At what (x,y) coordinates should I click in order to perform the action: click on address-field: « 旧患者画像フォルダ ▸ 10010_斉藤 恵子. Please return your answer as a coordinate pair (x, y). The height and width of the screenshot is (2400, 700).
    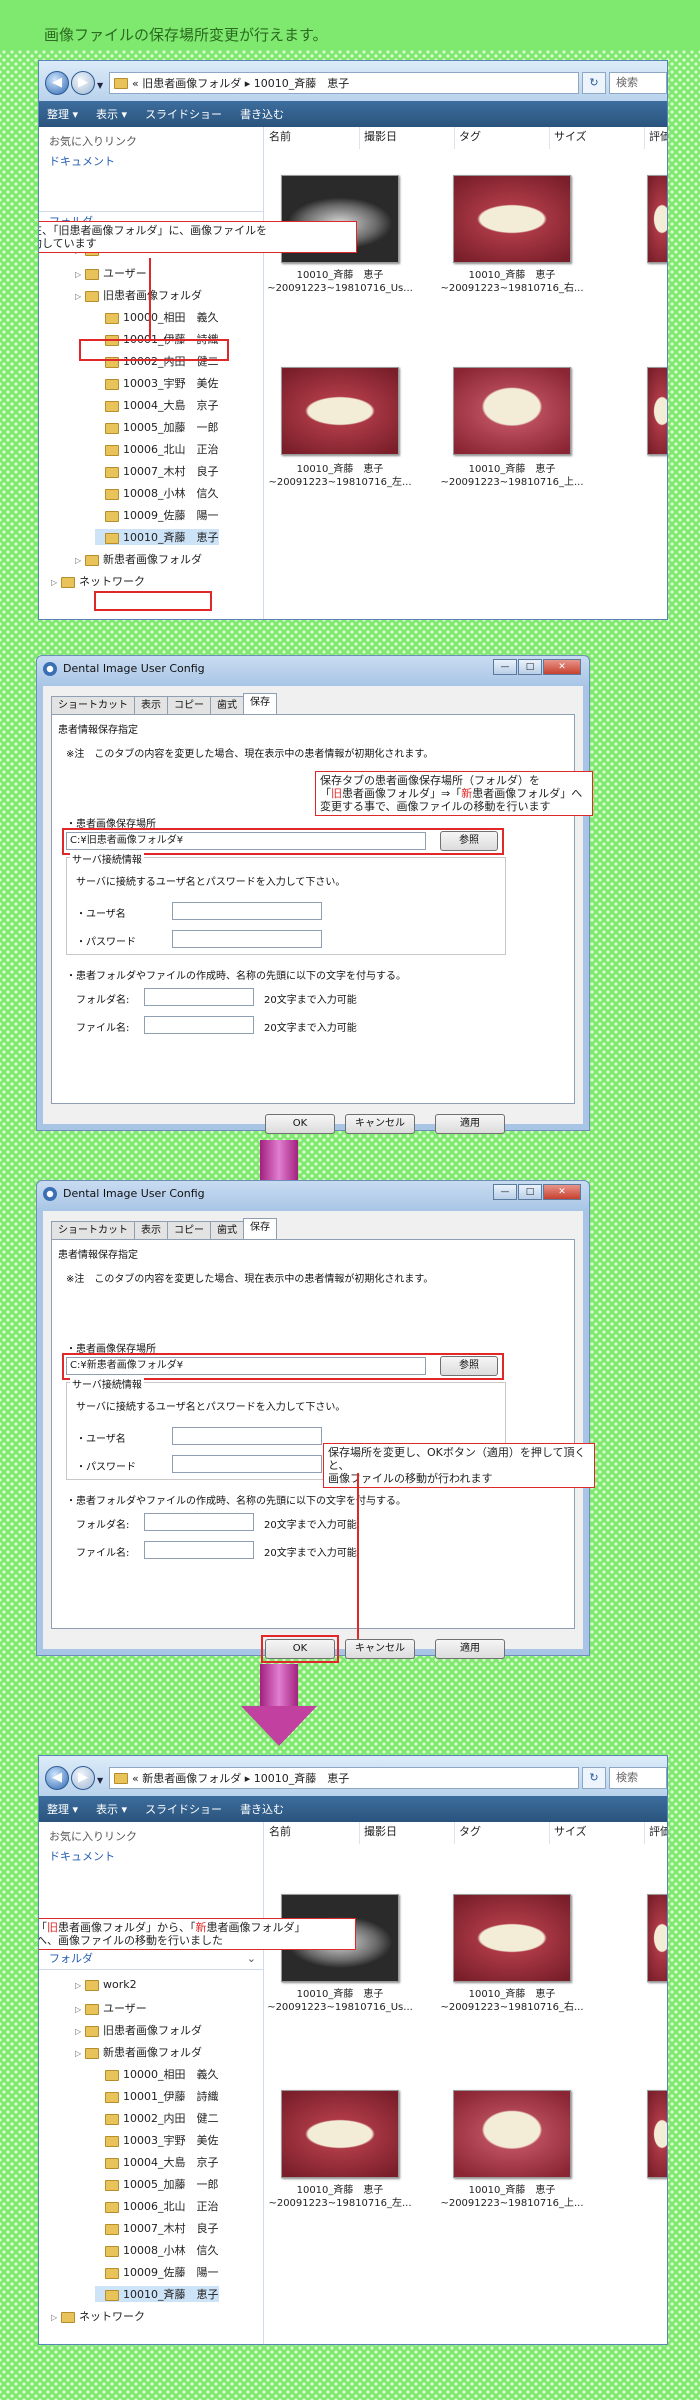
    Looking at the image, I should click on (344, 83).